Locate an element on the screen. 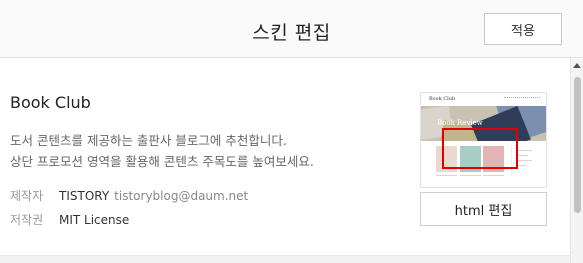 This screenshot has height=263, width=583. license-row: 저작권 MIT License is located at coordinates (69, 219).